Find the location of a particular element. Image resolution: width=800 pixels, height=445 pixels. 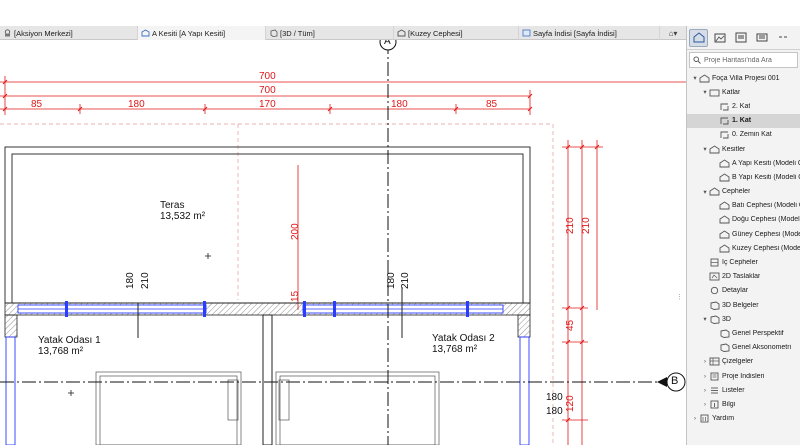

tab-label: A Kesiti [A Yapı Kesiti] is located at coordinates (189, 33).